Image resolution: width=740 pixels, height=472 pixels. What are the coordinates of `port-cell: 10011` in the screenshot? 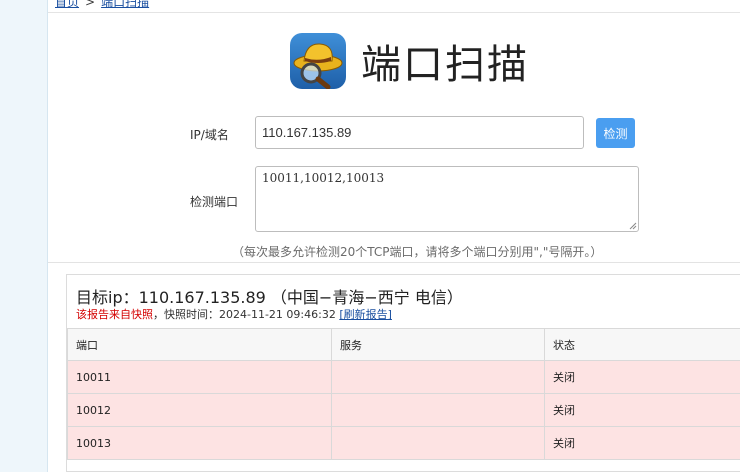 It's located at (199, 377).